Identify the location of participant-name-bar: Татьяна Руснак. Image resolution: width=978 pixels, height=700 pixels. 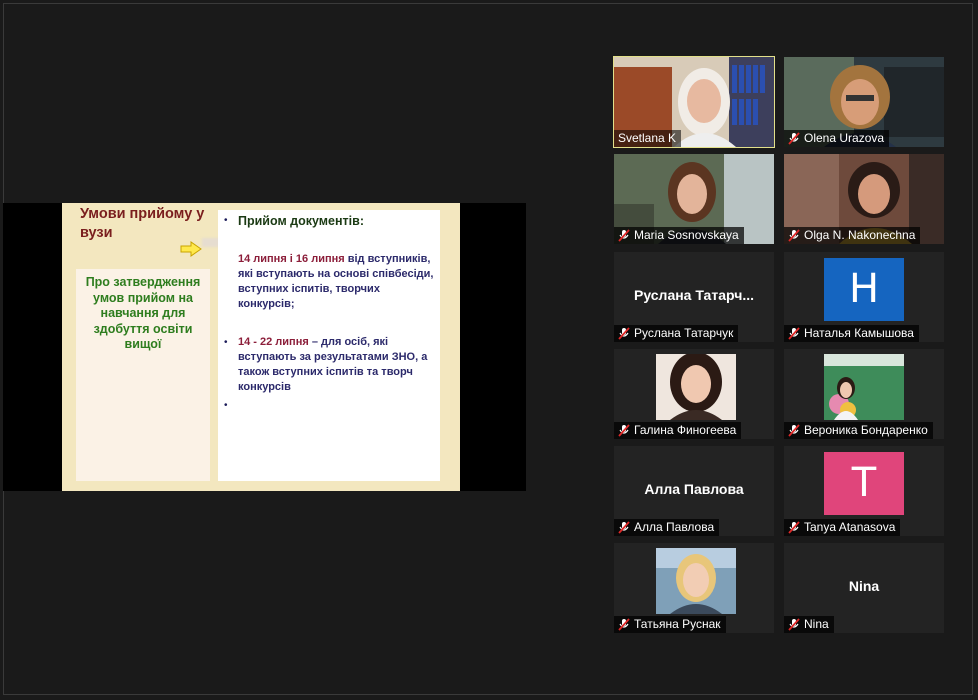
(670, 624).